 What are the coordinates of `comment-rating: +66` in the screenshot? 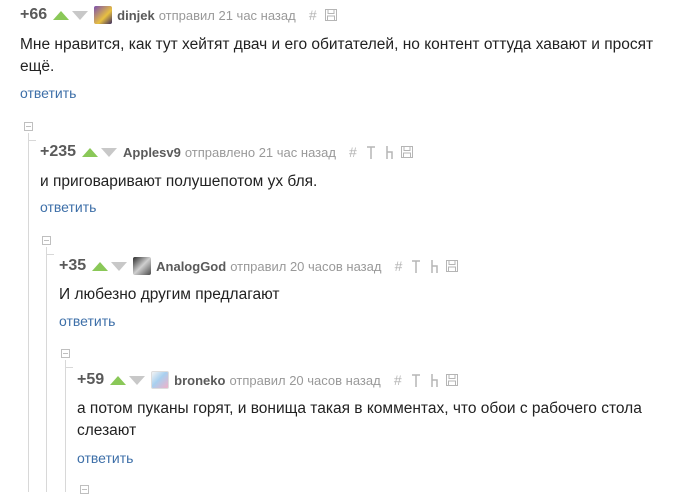 It's located at (34, 14).